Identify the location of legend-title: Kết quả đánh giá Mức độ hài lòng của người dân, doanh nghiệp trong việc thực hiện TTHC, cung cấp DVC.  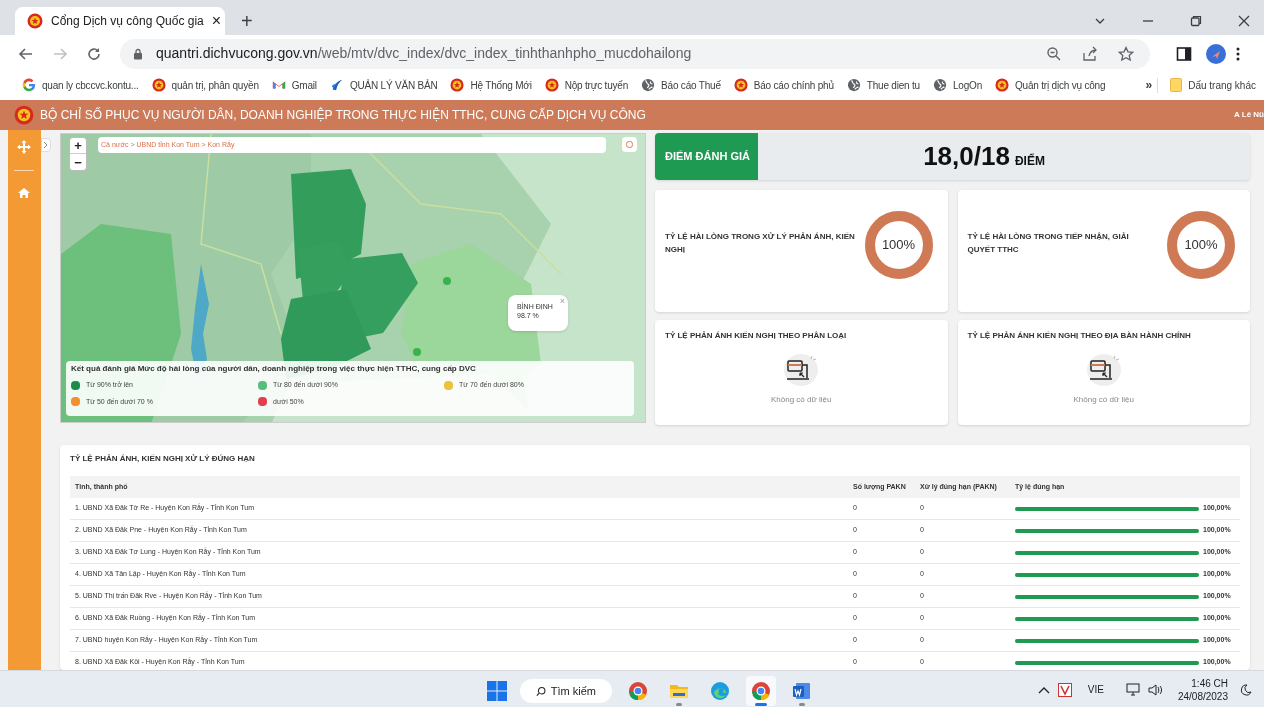
(274, 369).